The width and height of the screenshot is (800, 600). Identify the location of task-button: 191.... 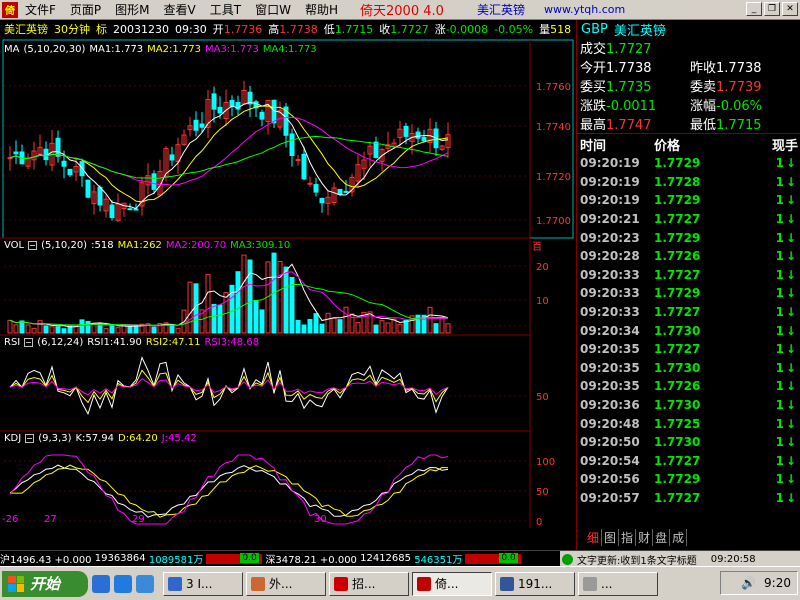
(535, 583).